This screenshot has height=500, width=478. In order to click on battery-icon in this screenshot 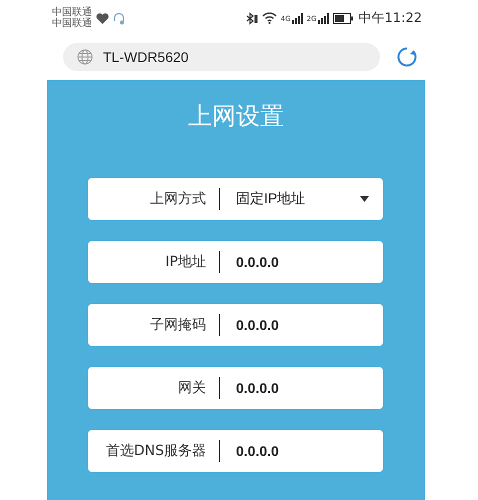, I will do `click(342, 18)`.